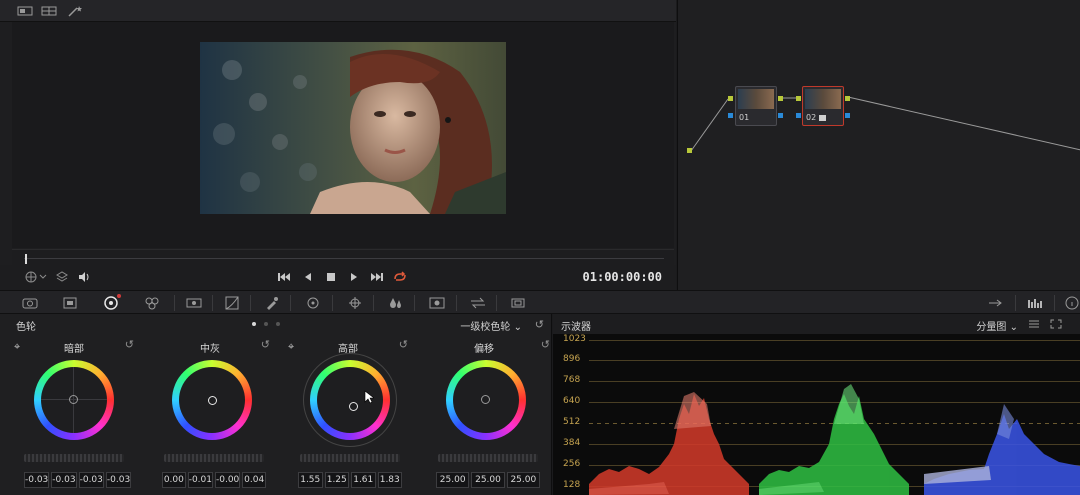 The height and width of the screenshot is (495, 1080). Describe the element at coordinates (152, 303) in the screenshot. I see `rgb-mixer-icon` at that location.